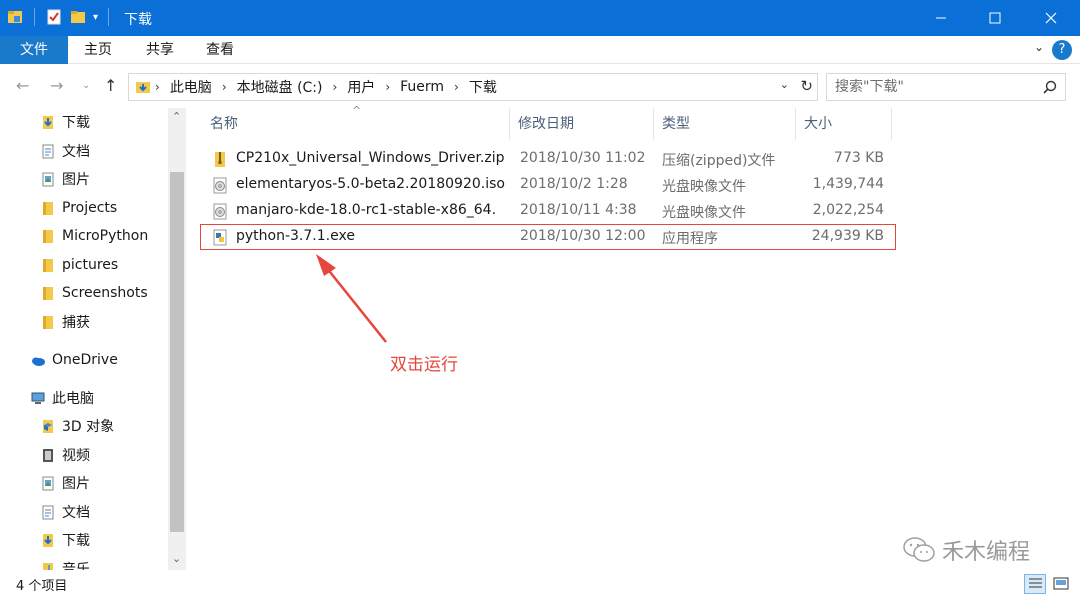 Image resolution: width=1080 pixels, height=598 pixels. What do you see at coordinates (113, 540) in the screenshot?
I see `sidebar-item-pc-4: 下载` at bounding box center [113, 540].